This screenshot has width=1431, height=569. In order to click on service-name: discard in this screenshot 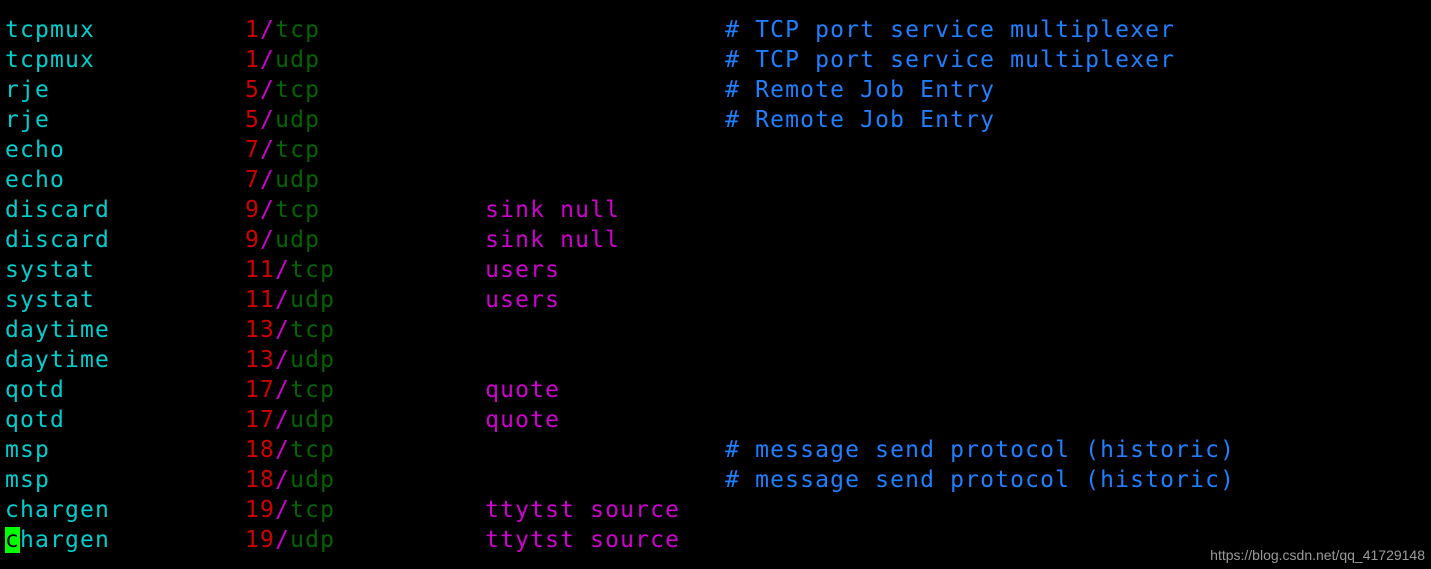, I will do `click(58, 210)`.